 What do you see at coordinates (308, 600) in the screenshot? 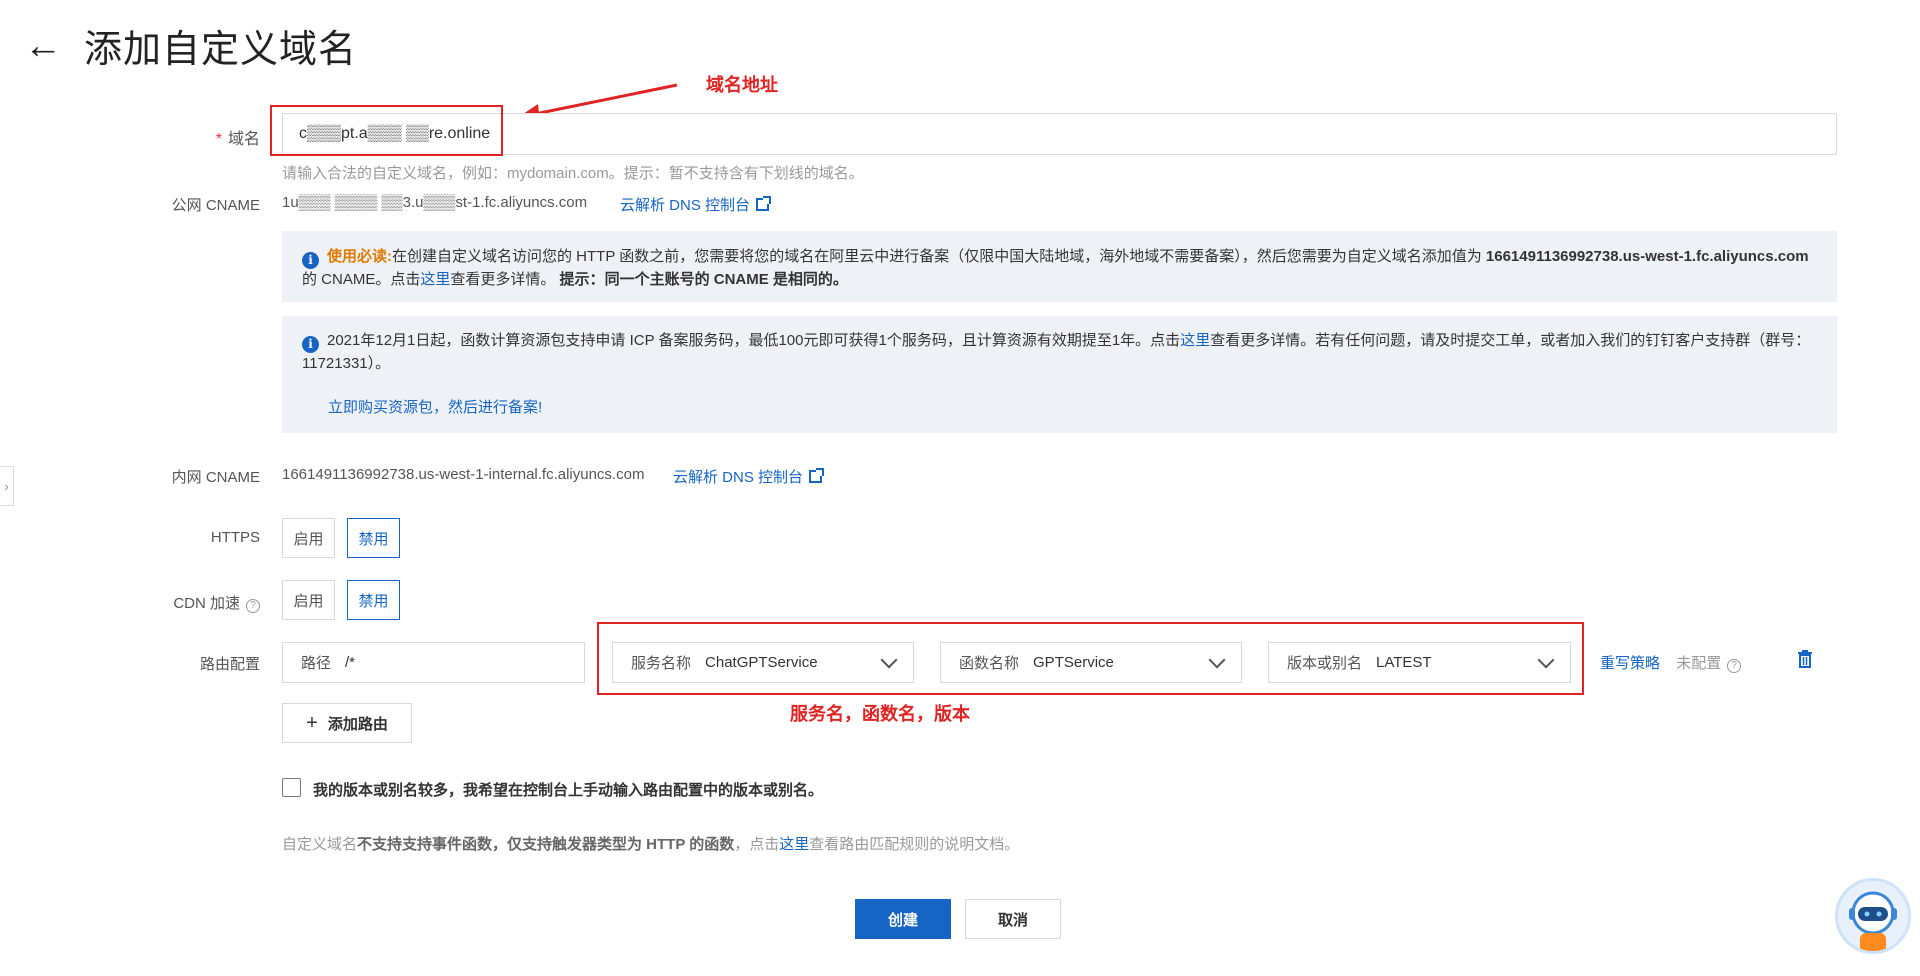
I see `cdn-enable-button: 启用` at bounding box center [308, 600].